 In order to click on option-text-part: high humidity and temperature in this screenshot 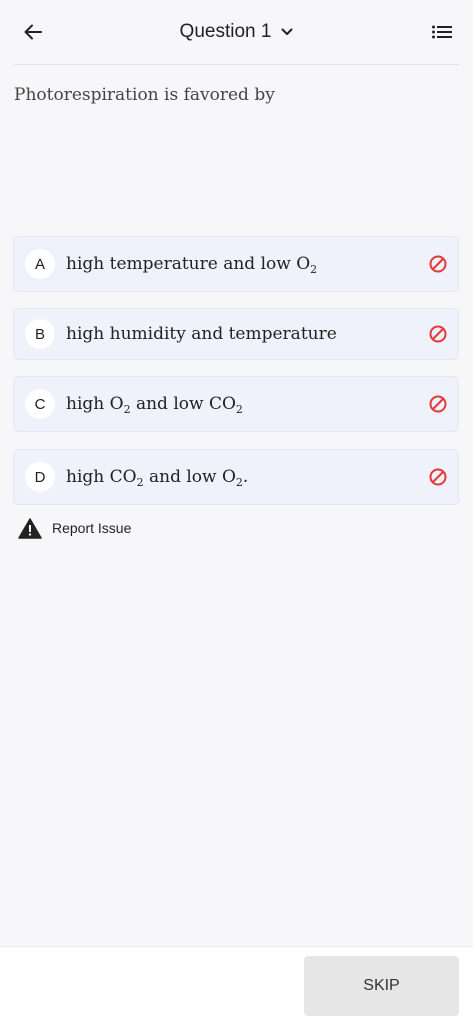, I will do `click(201, 334)`.